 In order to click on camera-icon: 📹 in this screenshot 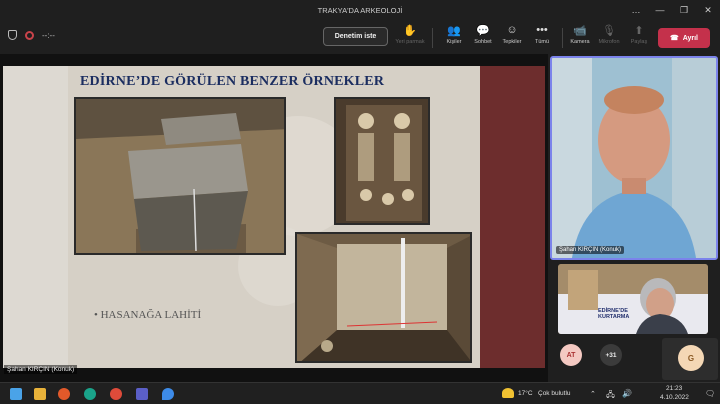, I will do `click(580, 30)`.